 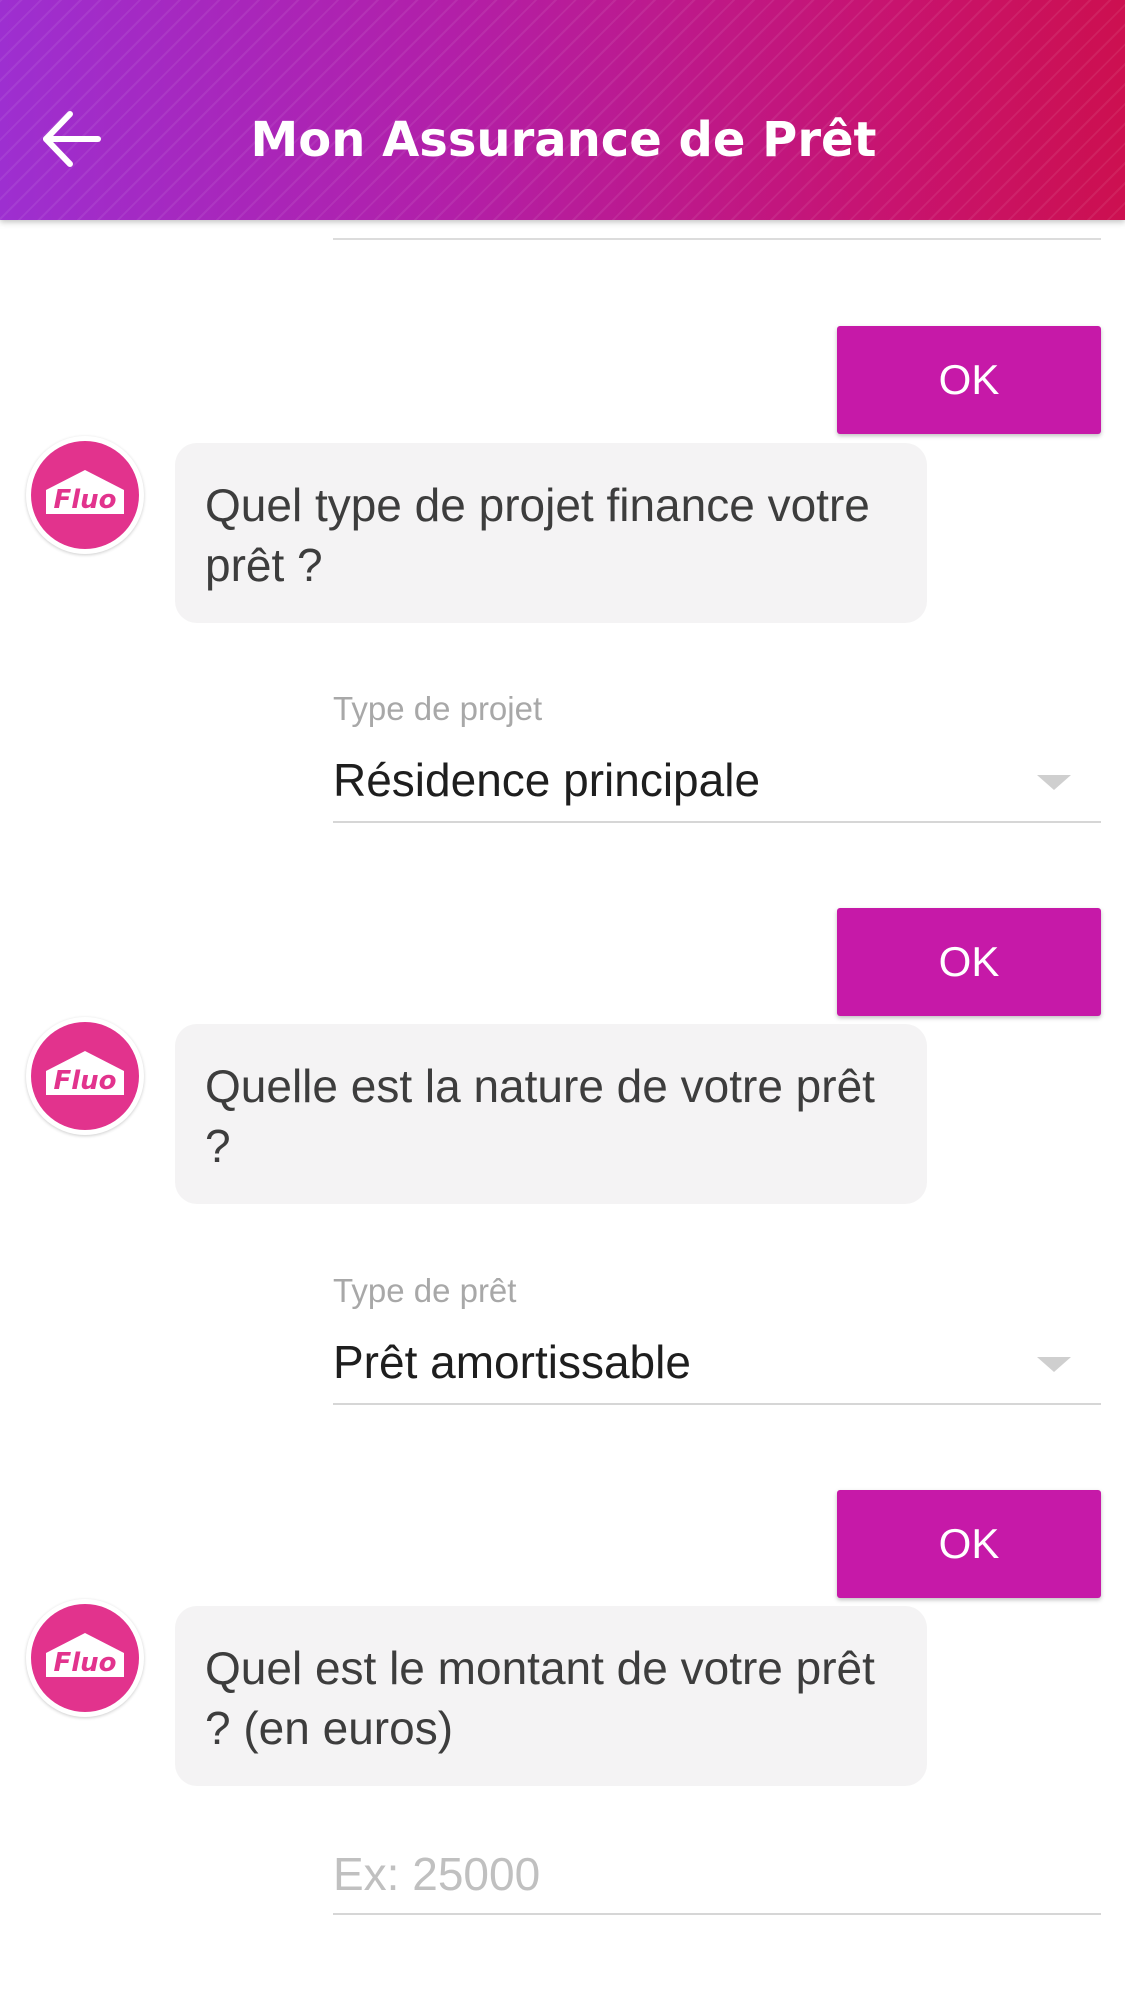 I want to click on ok-button-2: OK, so click(x=969, y=962).